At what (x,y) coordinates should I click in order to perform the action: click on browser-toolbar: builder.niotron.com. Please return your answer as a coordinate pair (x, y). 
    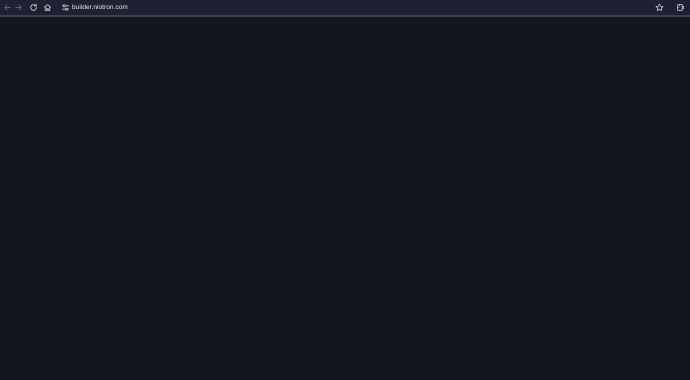
    Looking at the image, I should click on (345, 7).